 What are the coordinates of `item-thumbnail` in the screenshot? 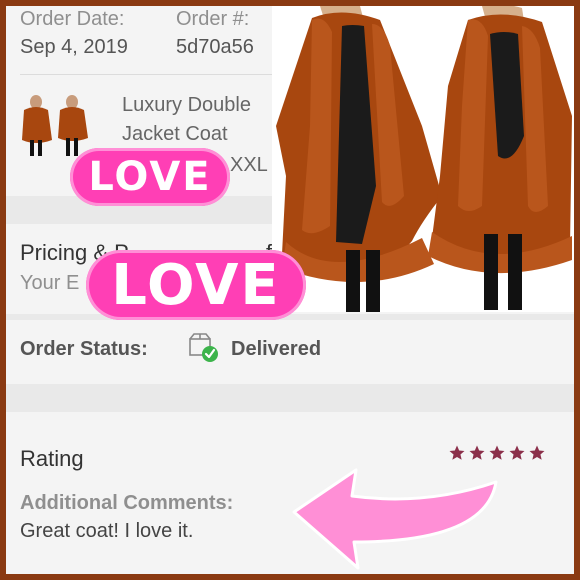 It's located at (55, 124).